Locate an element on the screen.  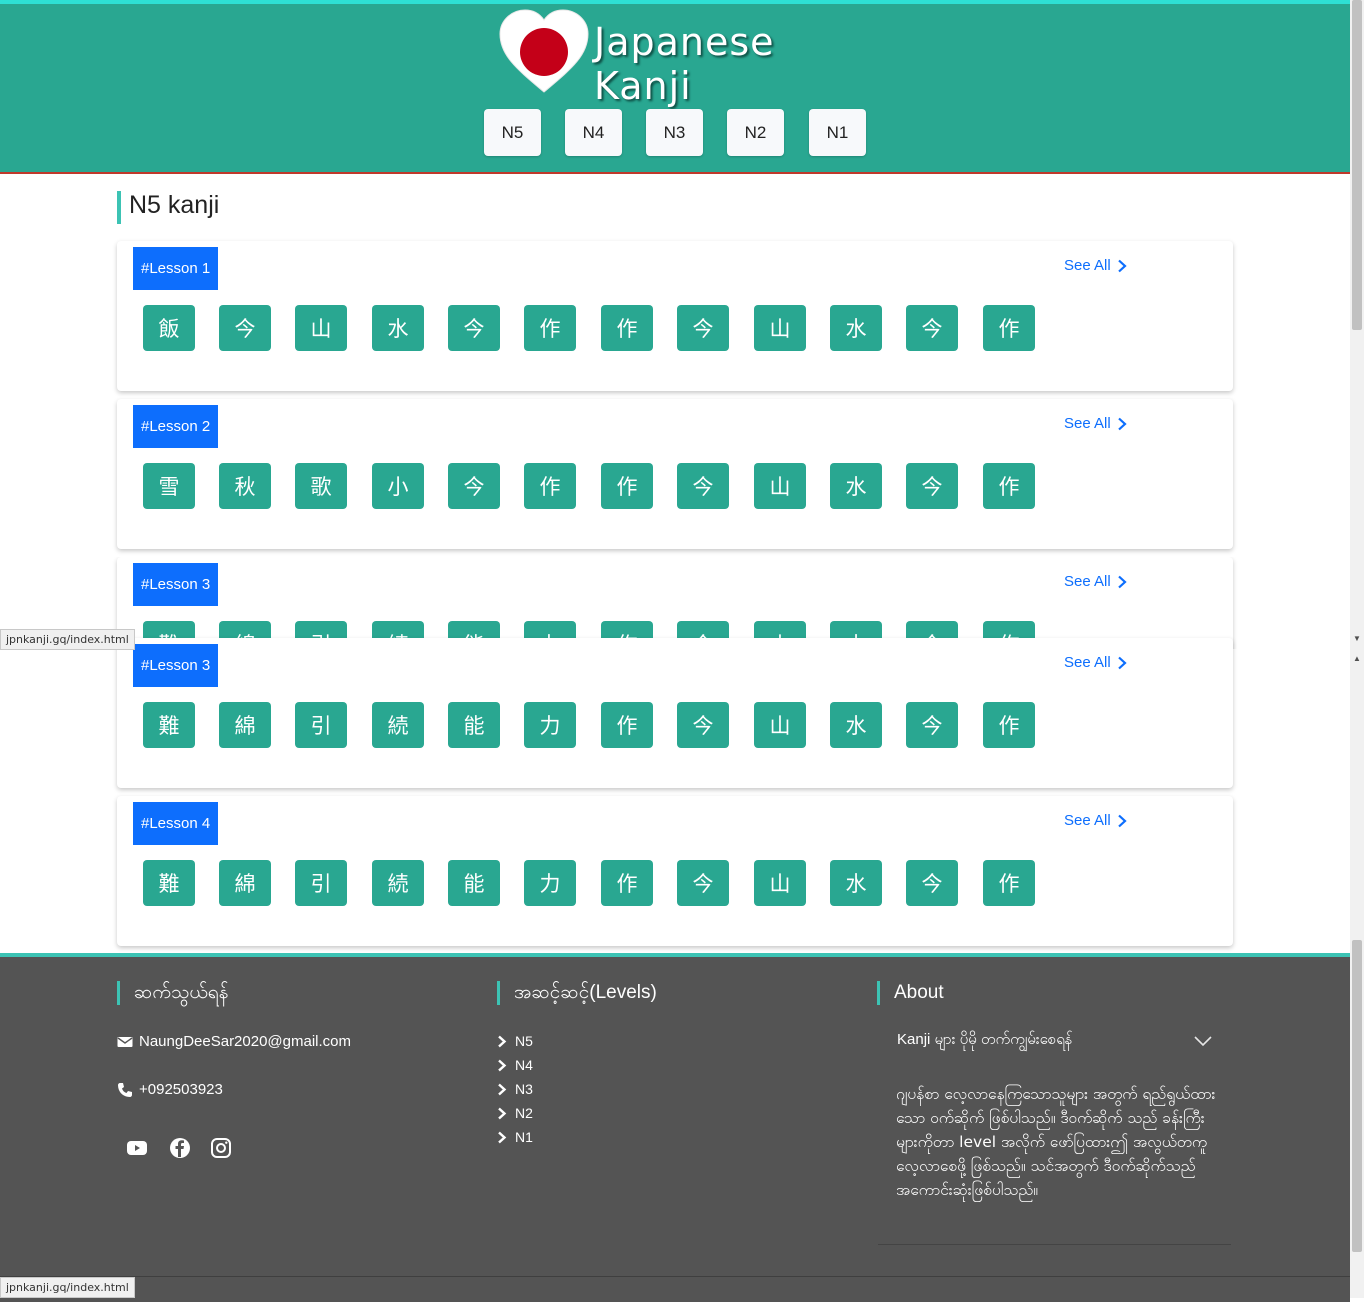
level-button-n2: N2 is located at coordinates (755, 132).